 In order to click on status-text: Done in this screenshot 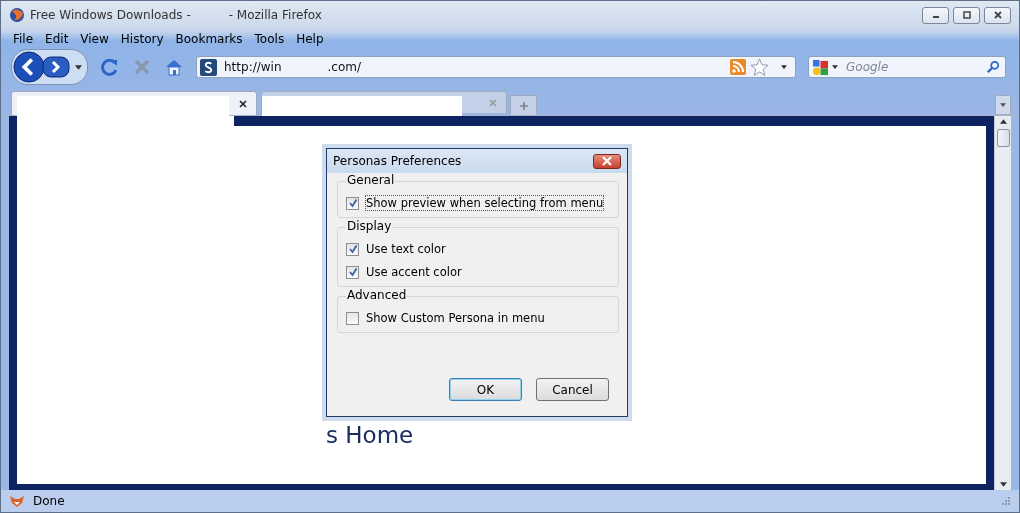, I will do `click(49, 501)`.